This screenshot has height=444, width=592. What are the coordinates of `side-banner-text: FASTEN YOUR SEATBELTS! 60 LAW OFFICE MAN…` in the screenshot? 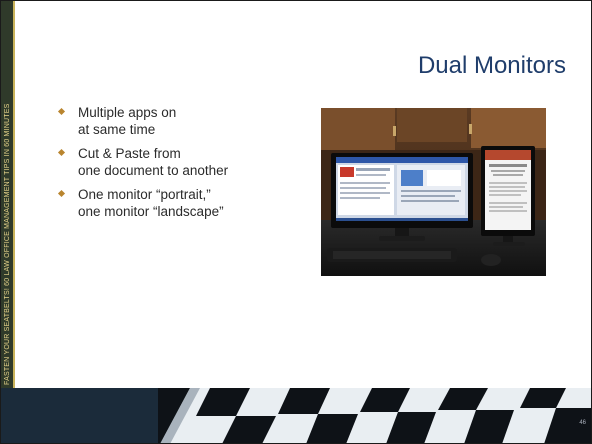 It's located at (7, 244).